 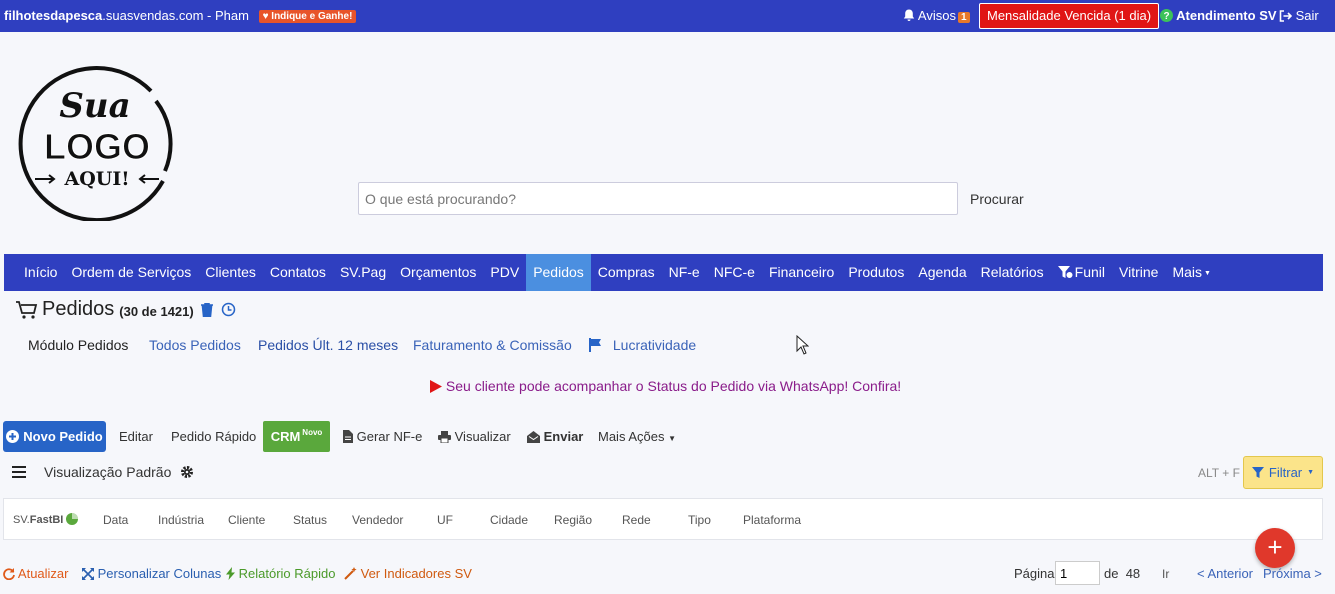 What do you see at coordinates (1286, 16) in the screenshot?
I see `logout-icon` at bounding box center [1286, 16].